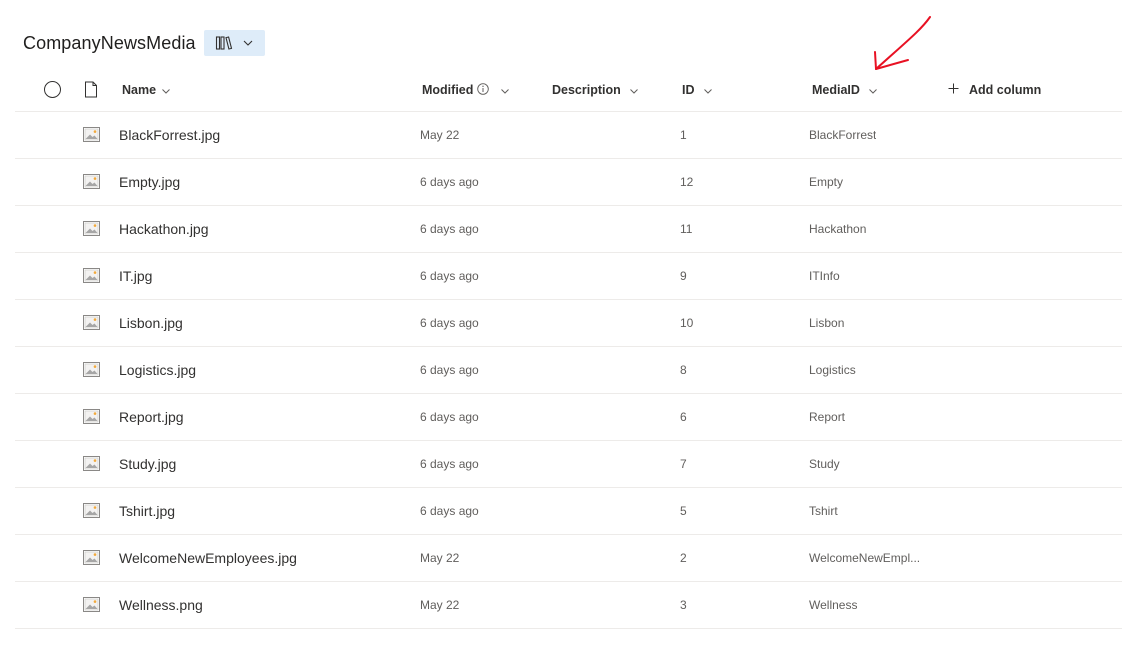 The height and width of the screenshot is (657, 1122). Describe the element at coordinates (568, 464) in the screenshot. I see `file-row: Study.jpg 6 days ago 7 Study` at that location.